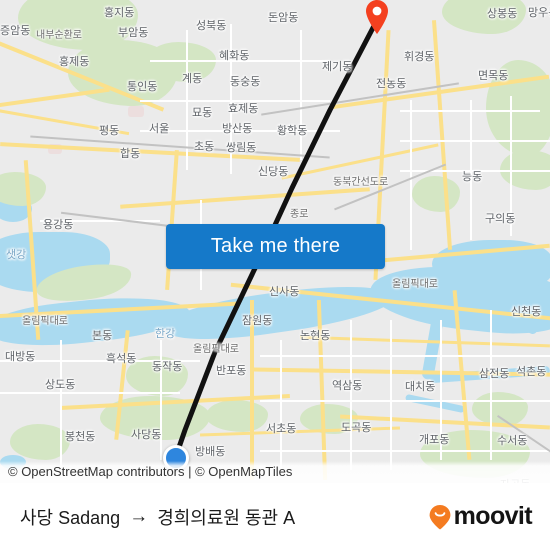  What do you see at coordinates (243, 109) in the screenshot?
I see `map-label: 효제동` at bounding box center [243, 109].